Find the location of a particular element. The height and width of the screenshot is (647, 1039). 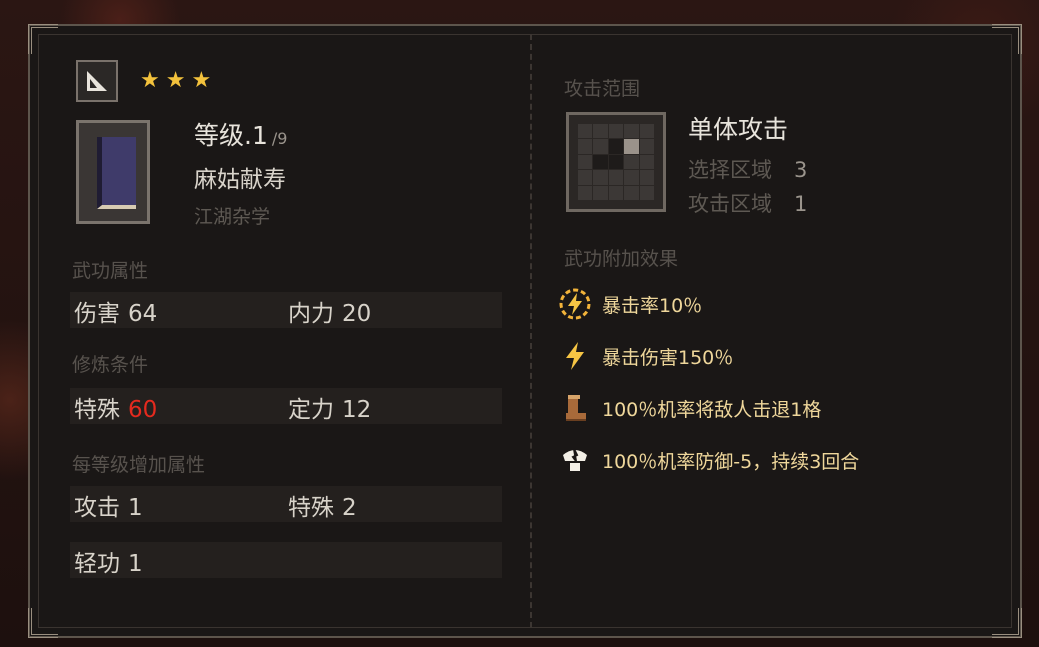

agility-bonus-value: 1 is located at coordinates (135, 564).